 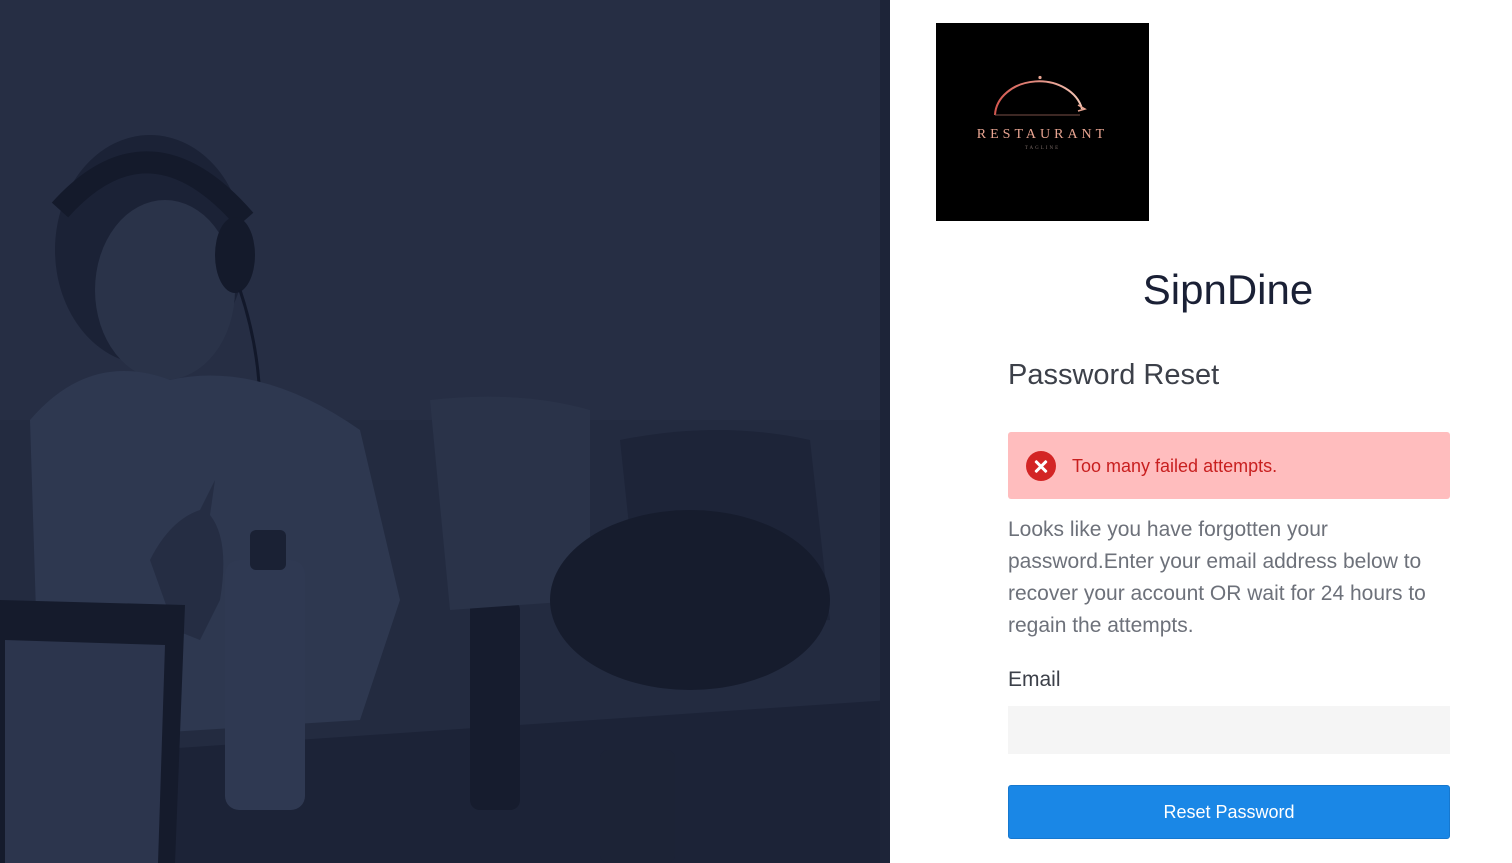 What do you see at coordinates (1042, 122) in the screenshot?
I see `restaurant-logo: RESTAURANT TAGLINE` at bounding box center [1042, 122].